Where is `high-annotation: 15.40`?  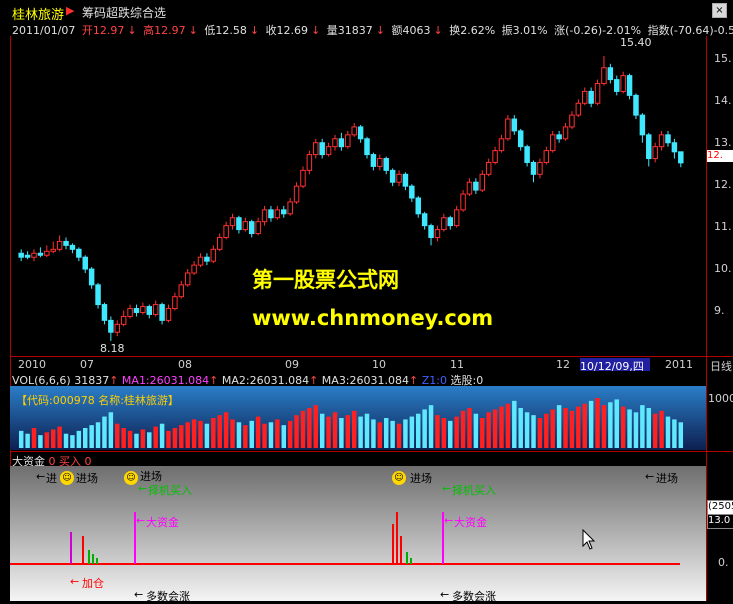 high-annotation: 15.40 is located at coordinates (636, 42).